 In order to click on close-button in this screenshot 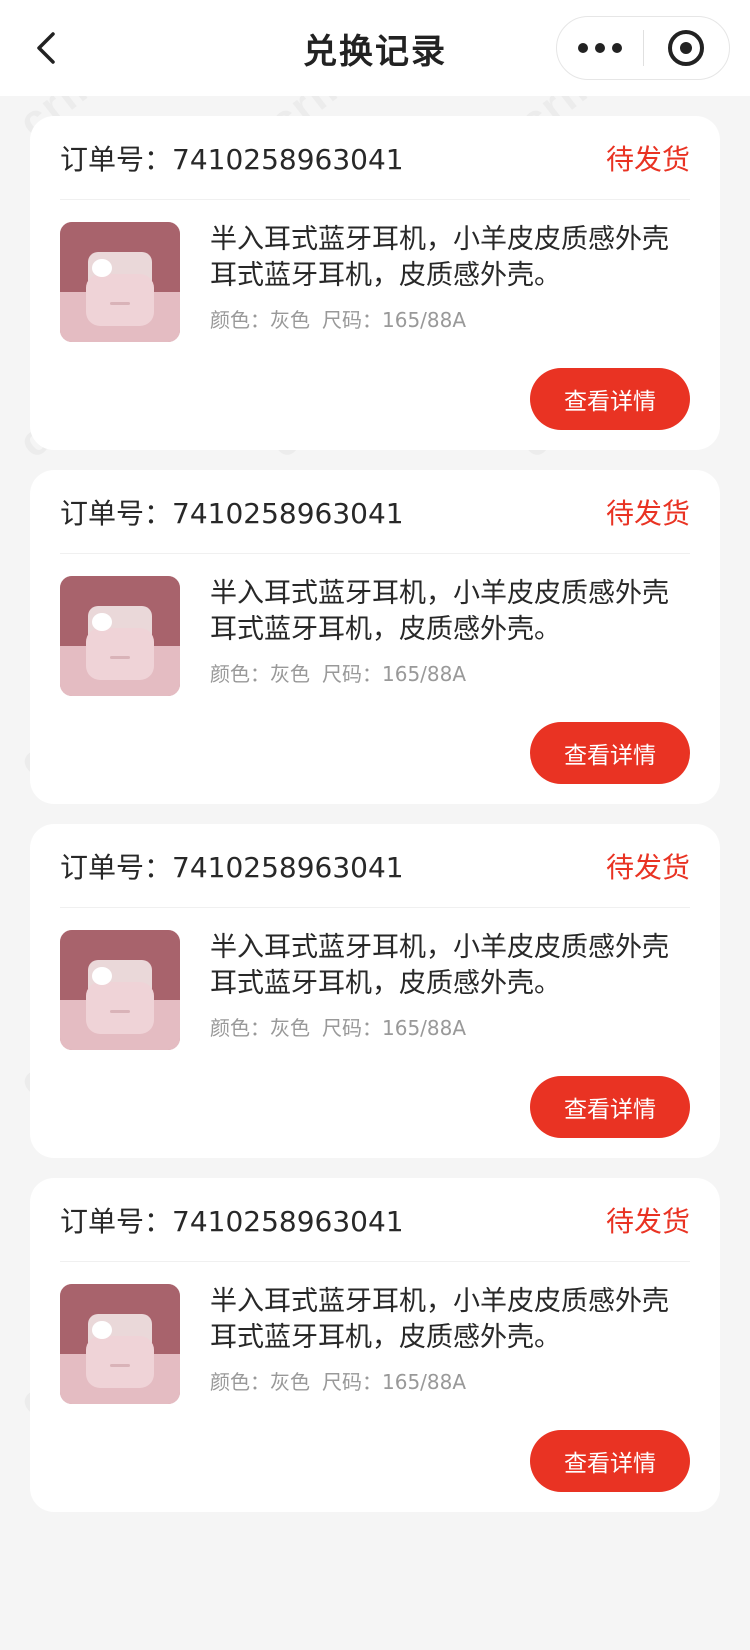, I will do `click(687, 48)`.